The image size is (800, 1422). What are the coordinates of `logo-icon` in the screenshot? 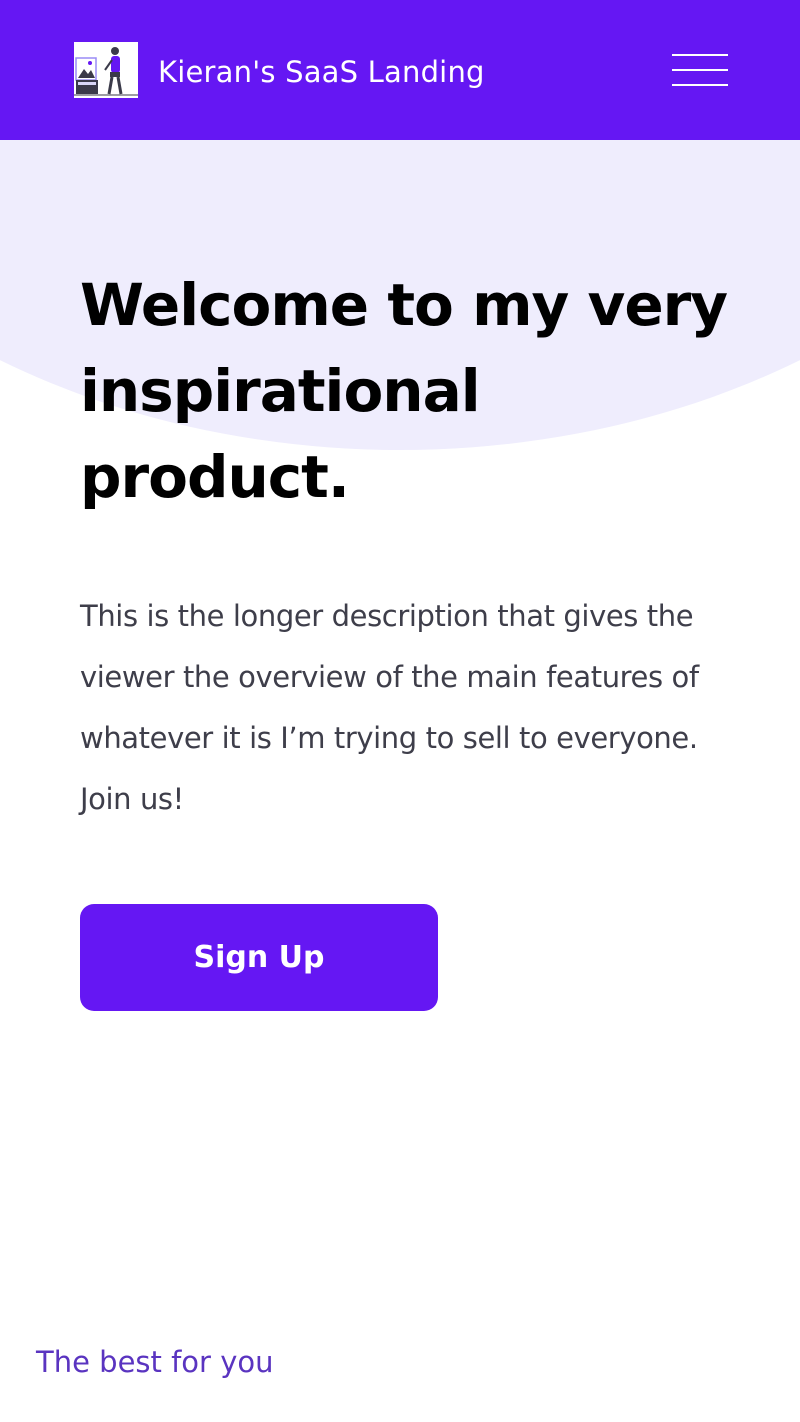 It's located at (106, 70).